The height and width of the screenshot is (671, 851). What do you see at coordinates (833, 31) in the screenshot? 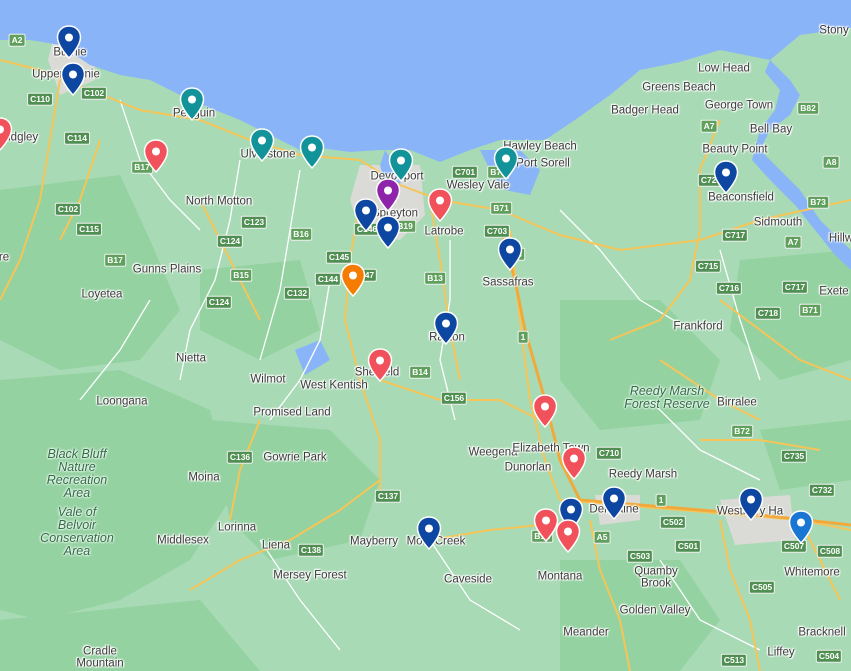
I see `place-label-stony: Stony` at bounding box center [833, 31].